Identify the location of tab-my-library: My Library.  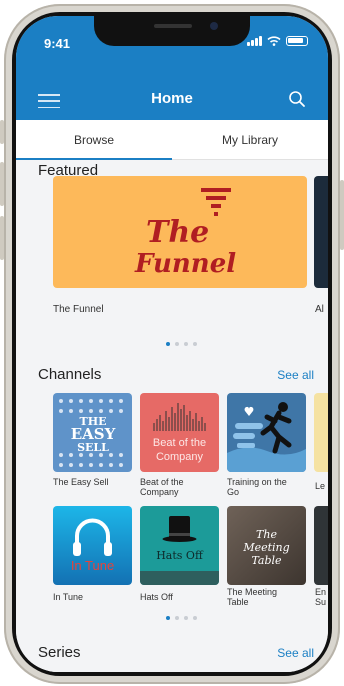
(250, 139).